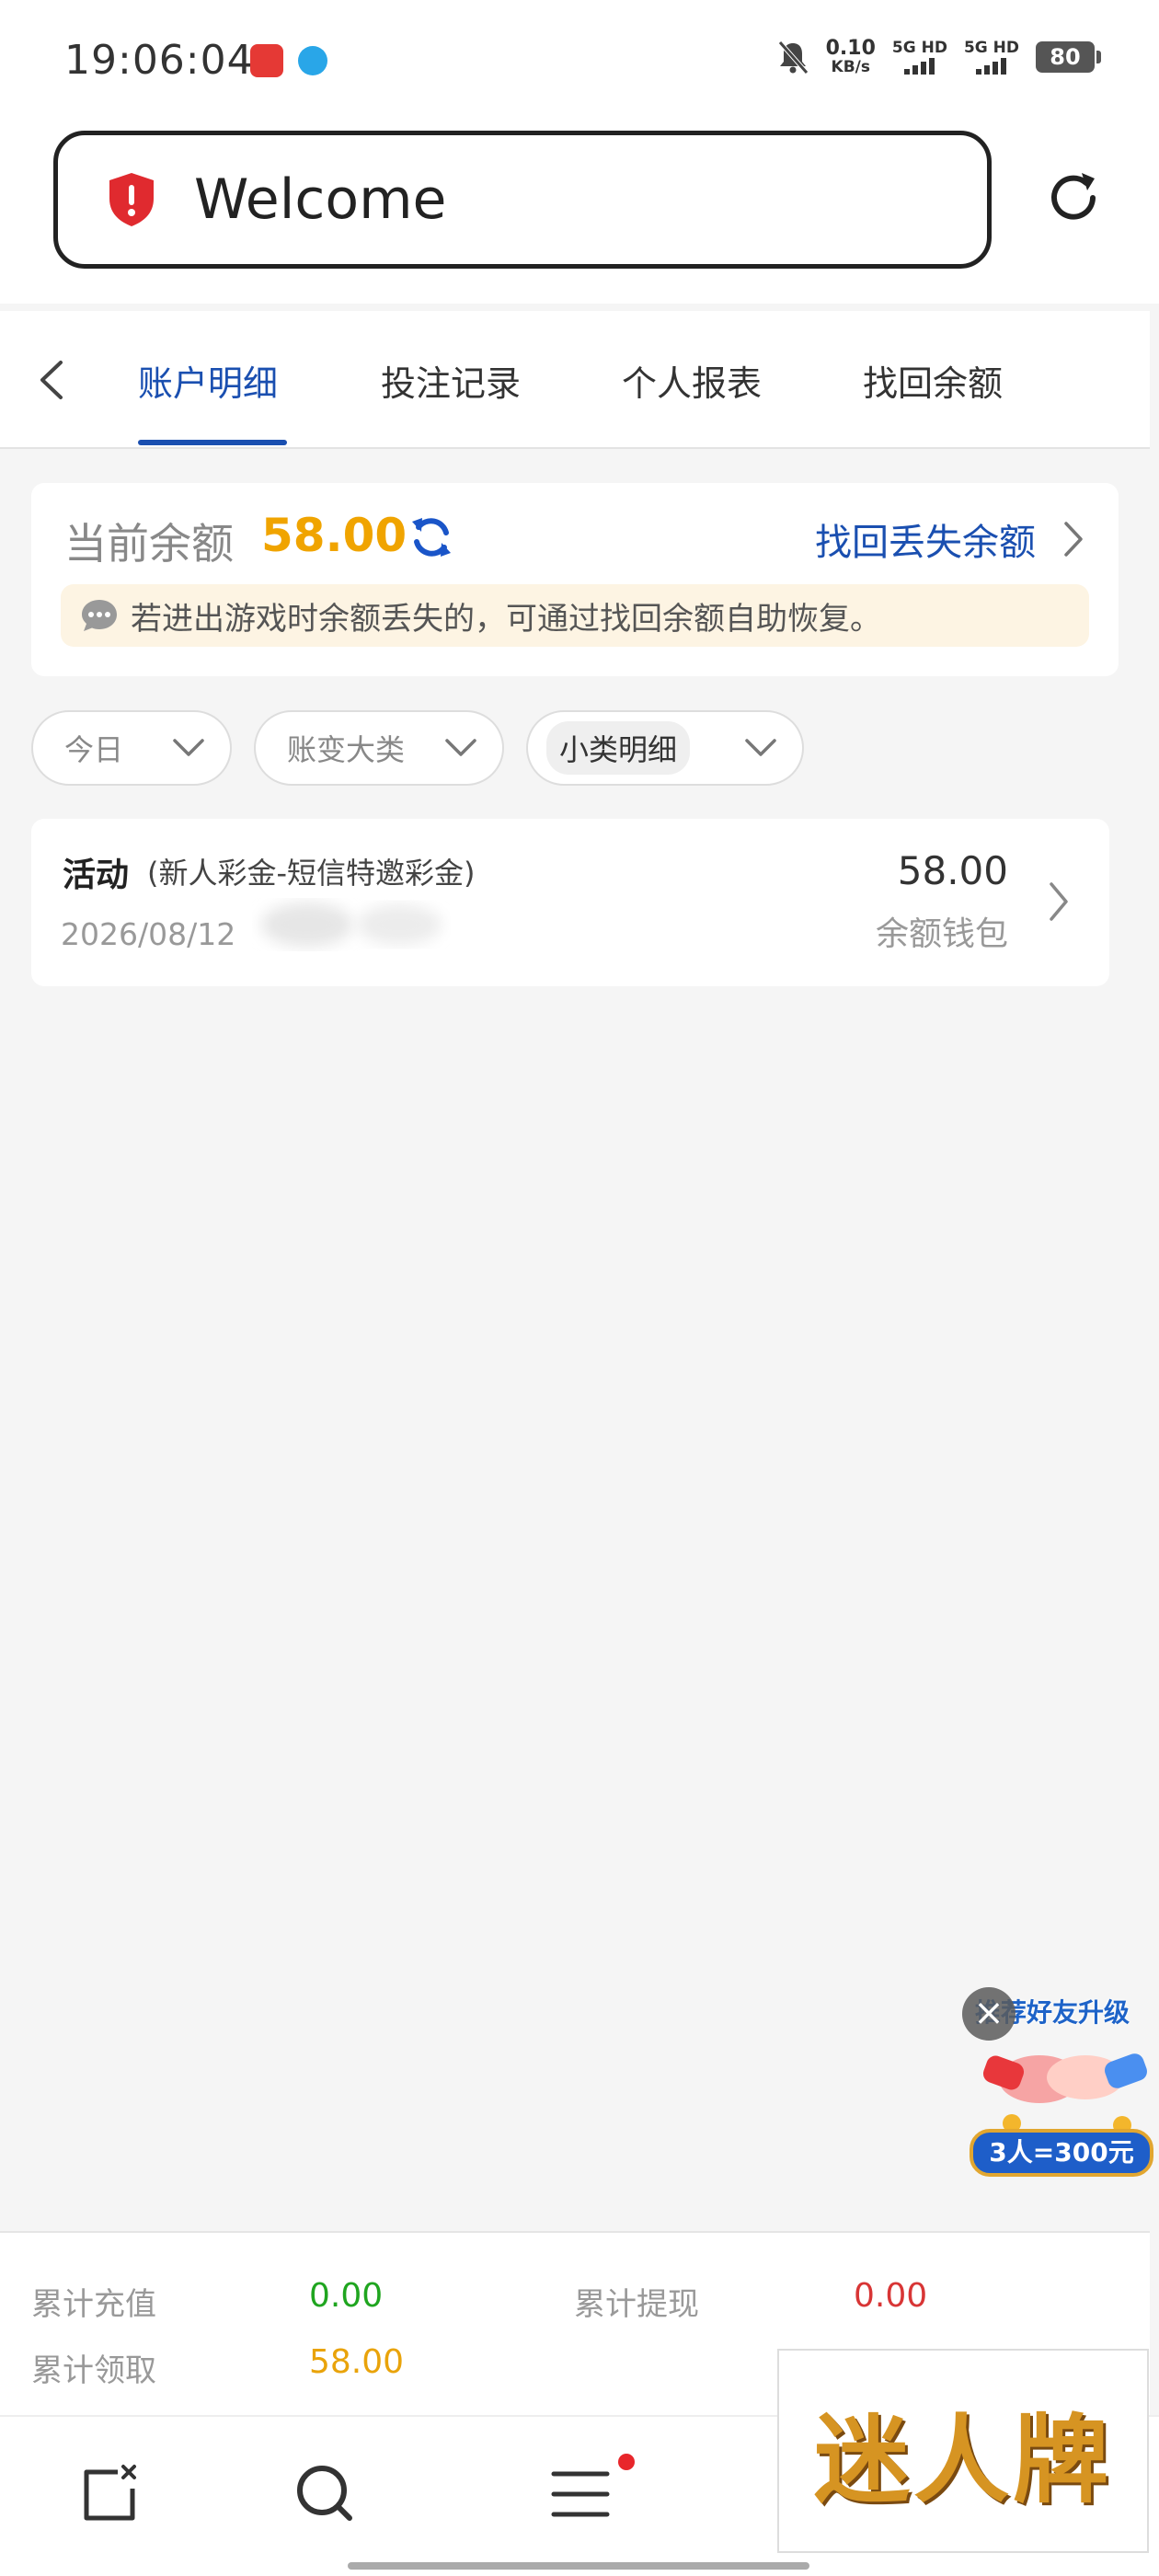  What do you see at coordinates (212, 442) in the screenshot?
I see `active-tab-indicator` at bounding box center [212, 442].